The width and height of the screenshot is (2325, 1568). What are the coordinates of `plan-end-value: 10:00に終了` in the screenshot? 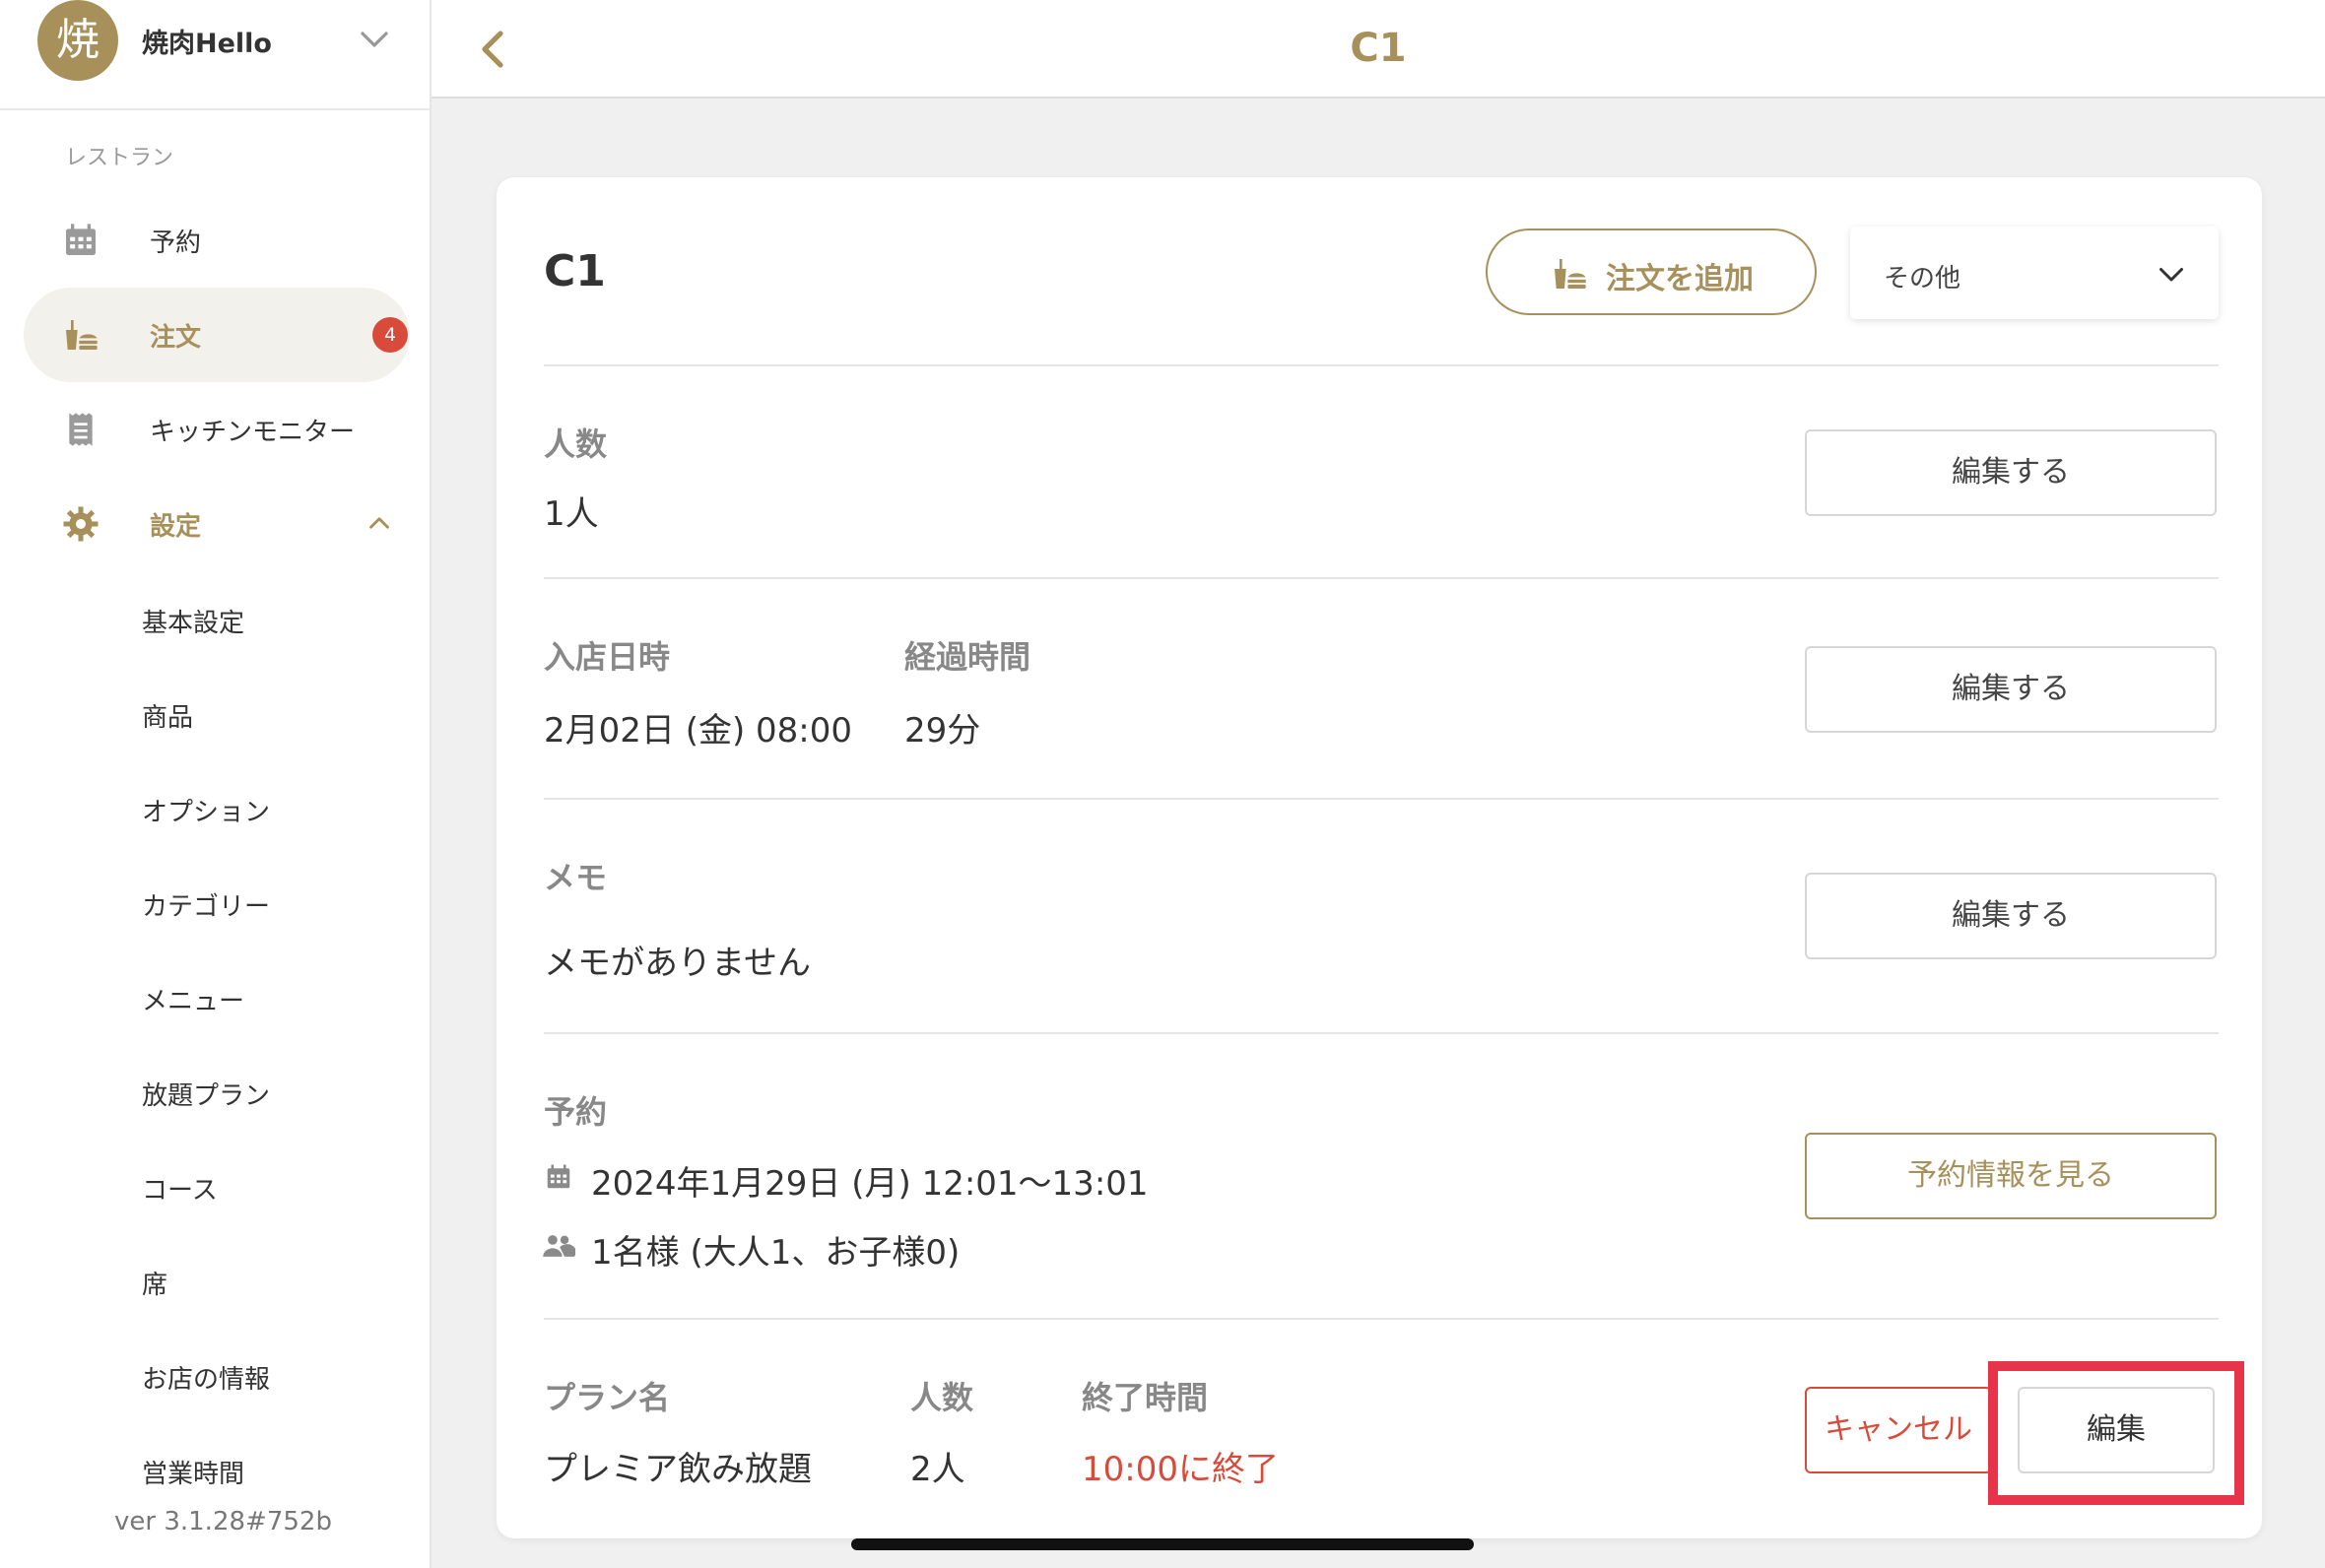 It's located at (1180, 1470).